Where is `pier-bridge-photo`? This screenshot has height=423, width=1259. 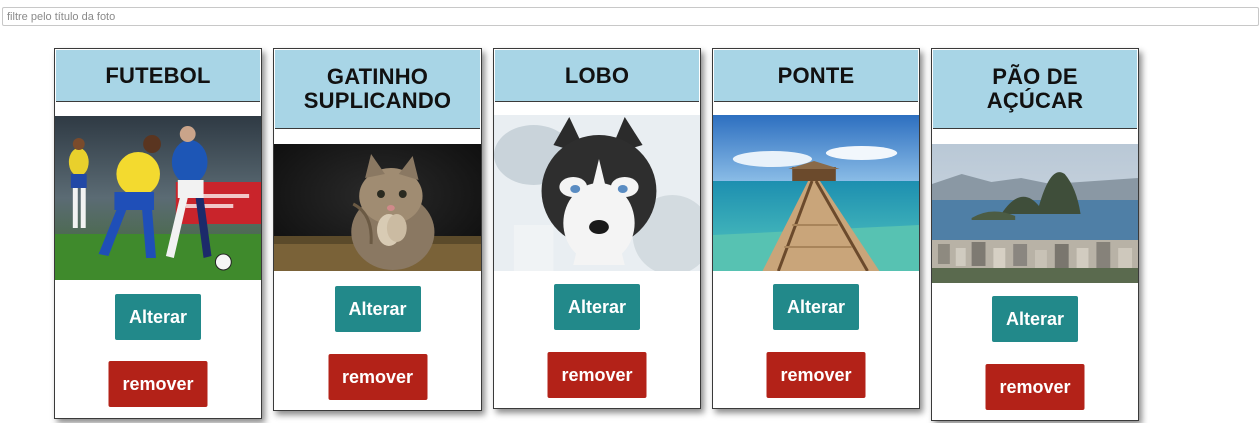 pier-bridge-photo is located at coordinates (816, 193).